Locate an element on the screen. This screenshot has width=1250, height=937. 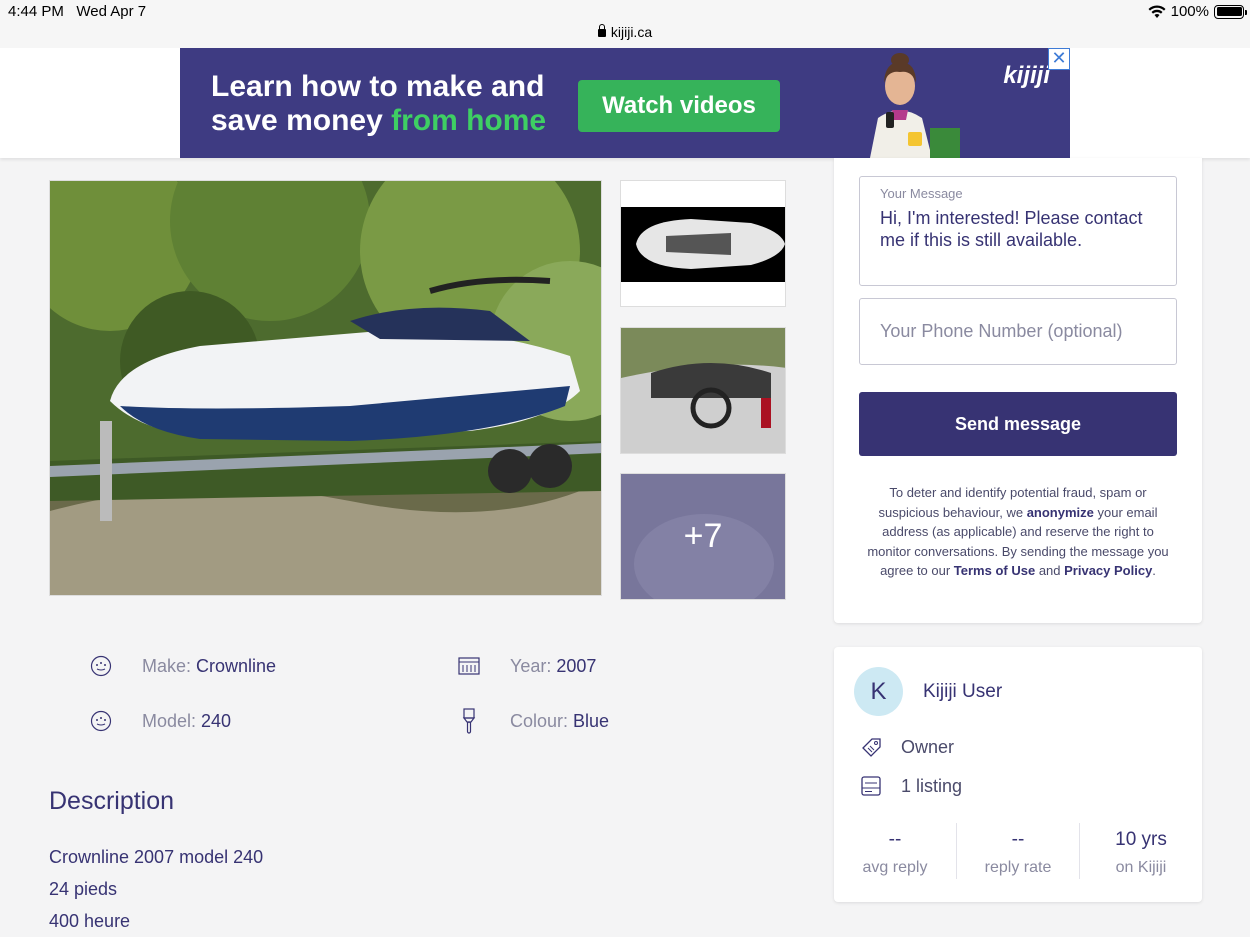
terms-of-use-link: Terms of Use is located at coordinates (994, 570).